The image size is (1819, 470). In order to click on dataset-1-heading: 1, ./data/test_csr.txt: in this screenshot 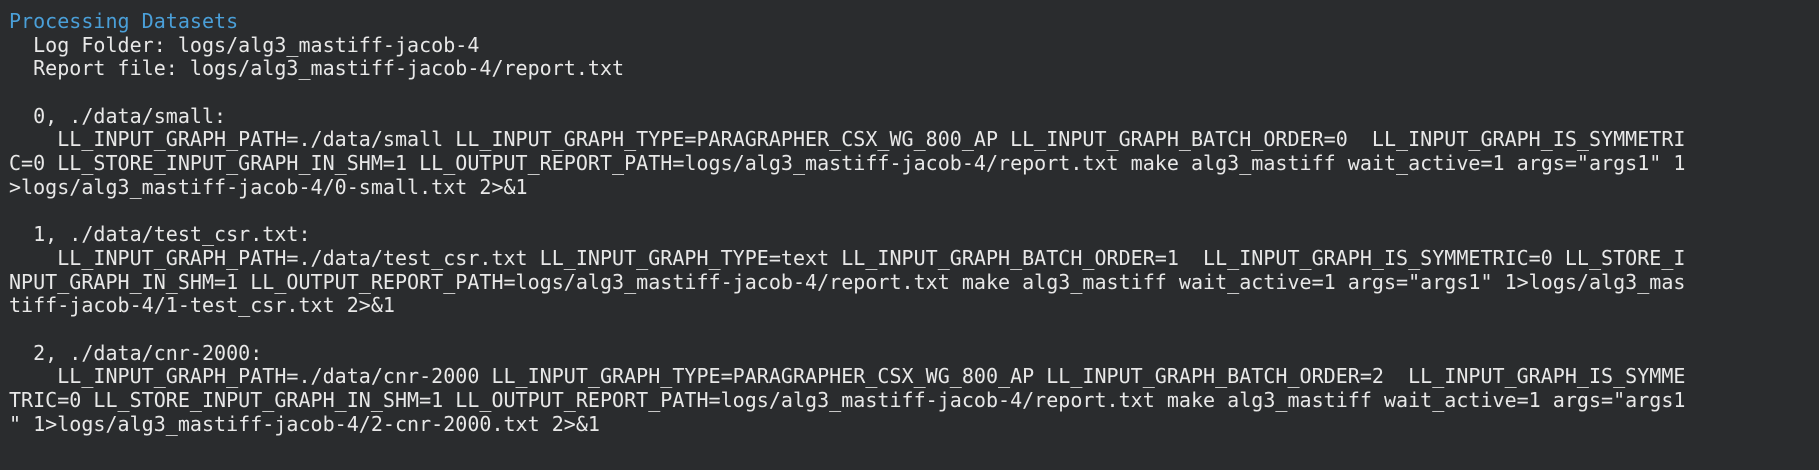, I will do `click(160, 234)`.